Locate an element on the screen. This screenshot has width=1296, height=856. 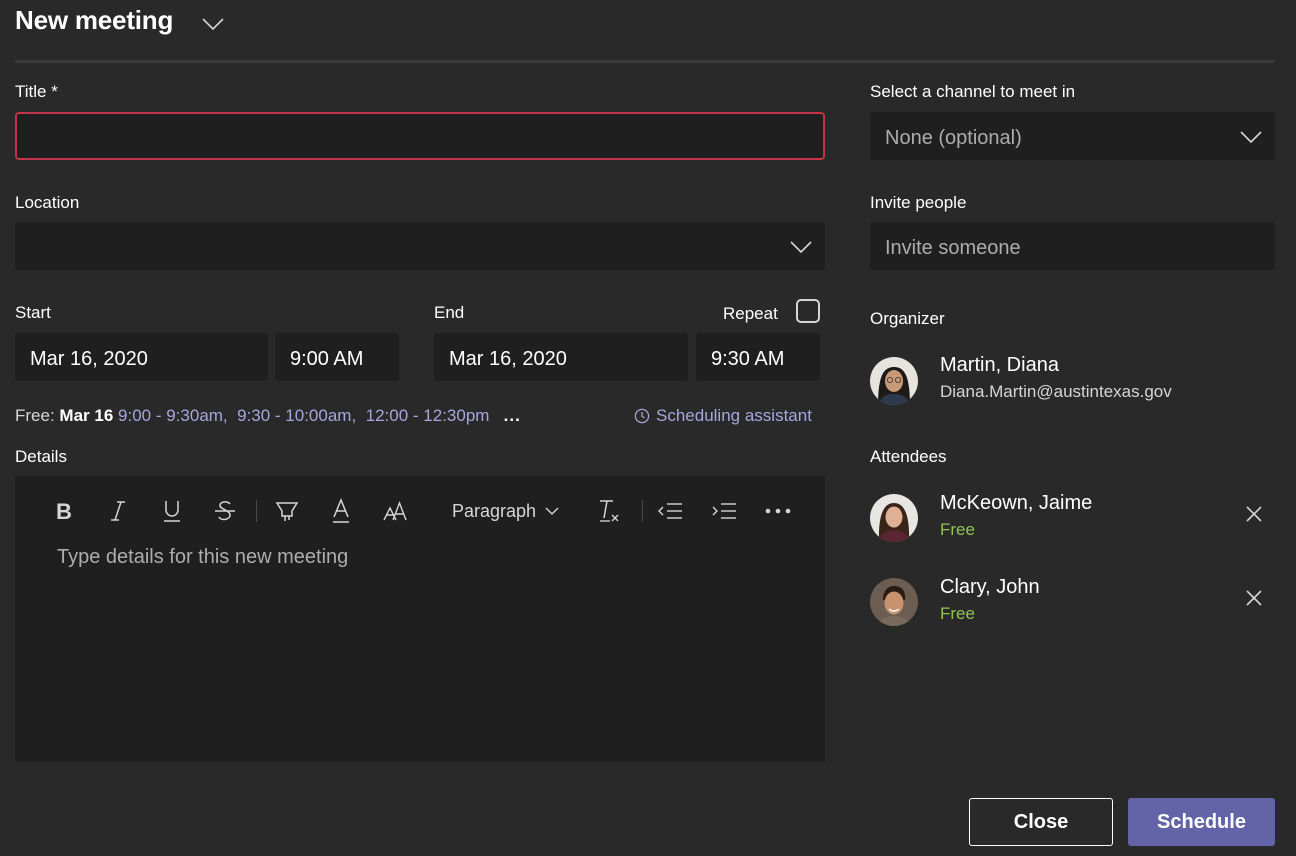
end-date-value: Mar 16, 2020 is located at coordinates (508, 359).